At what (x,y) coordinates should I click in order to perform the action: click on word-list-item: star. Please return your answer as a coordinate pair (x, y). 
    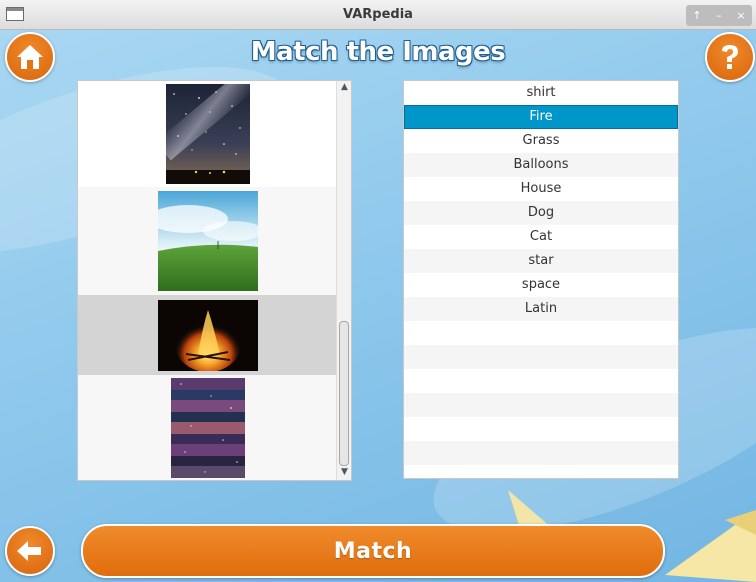
    Looking at the image, I should click on (541, 261).